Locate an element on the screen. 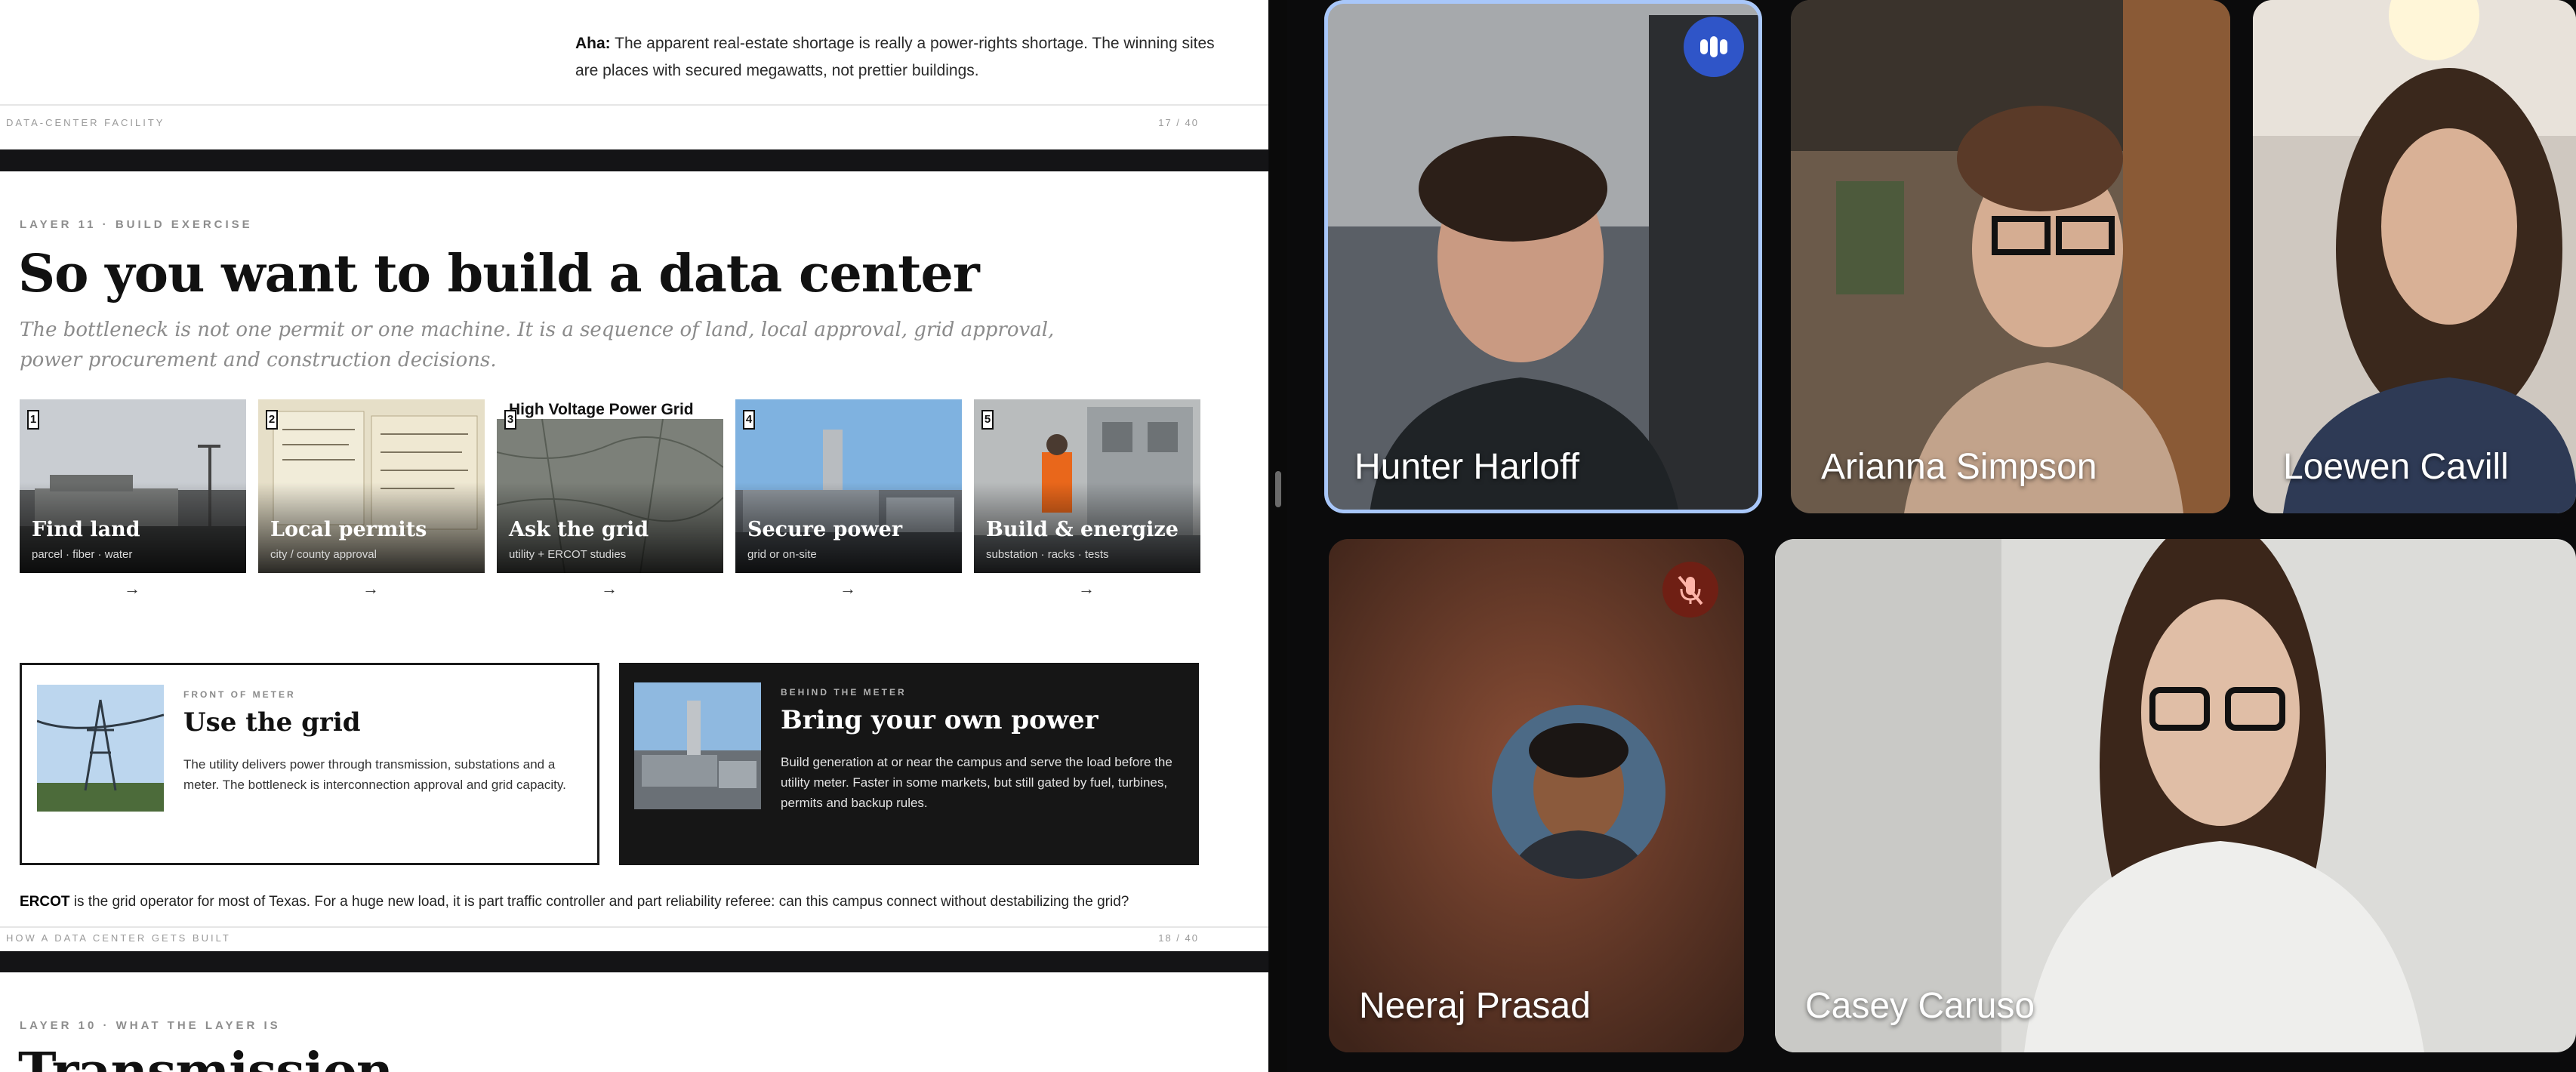 This screenshot has width=2576, height=1072. participant-name: Arianna Simpson is located at coordinates (1959, 467).